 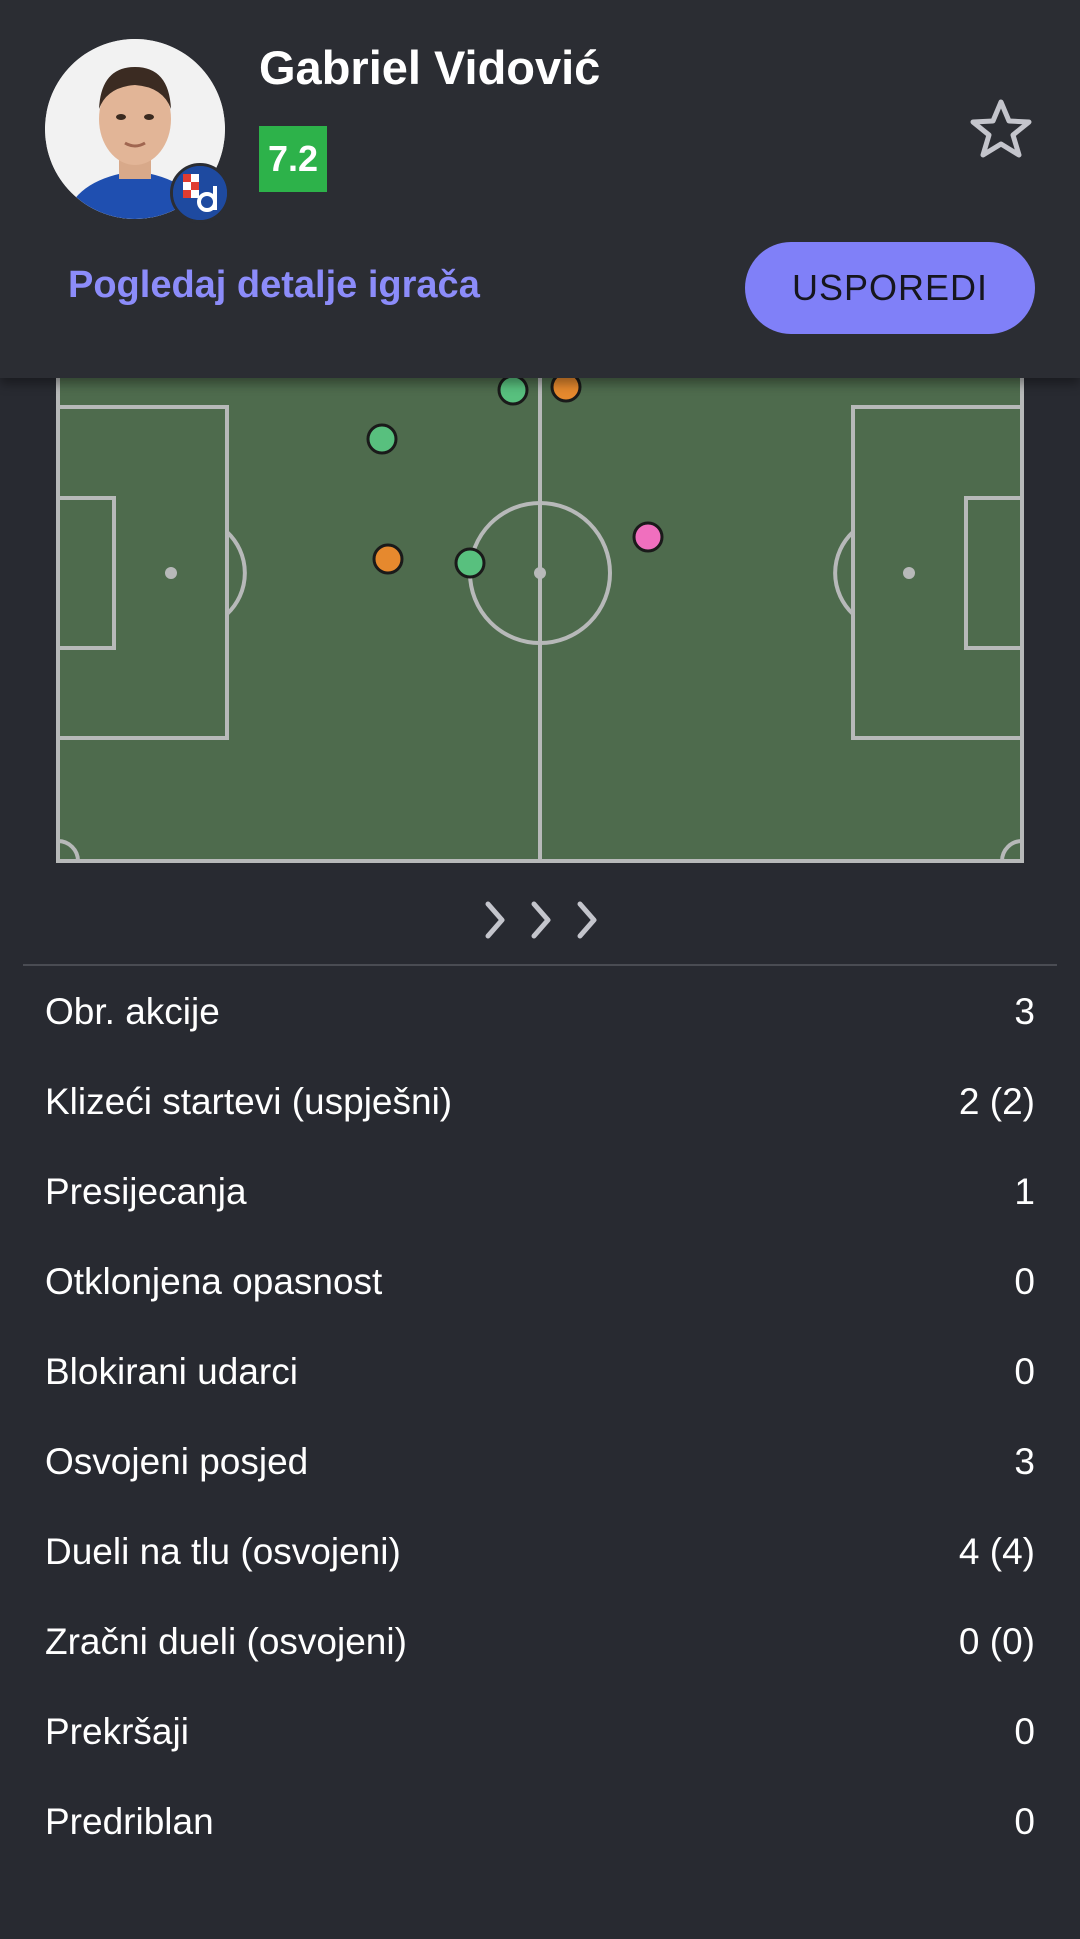 What do you see at coordinates (996, 1641) in the screenshot?
I see `stat-value: 0 (0)` at bounding box center [996, 1641].